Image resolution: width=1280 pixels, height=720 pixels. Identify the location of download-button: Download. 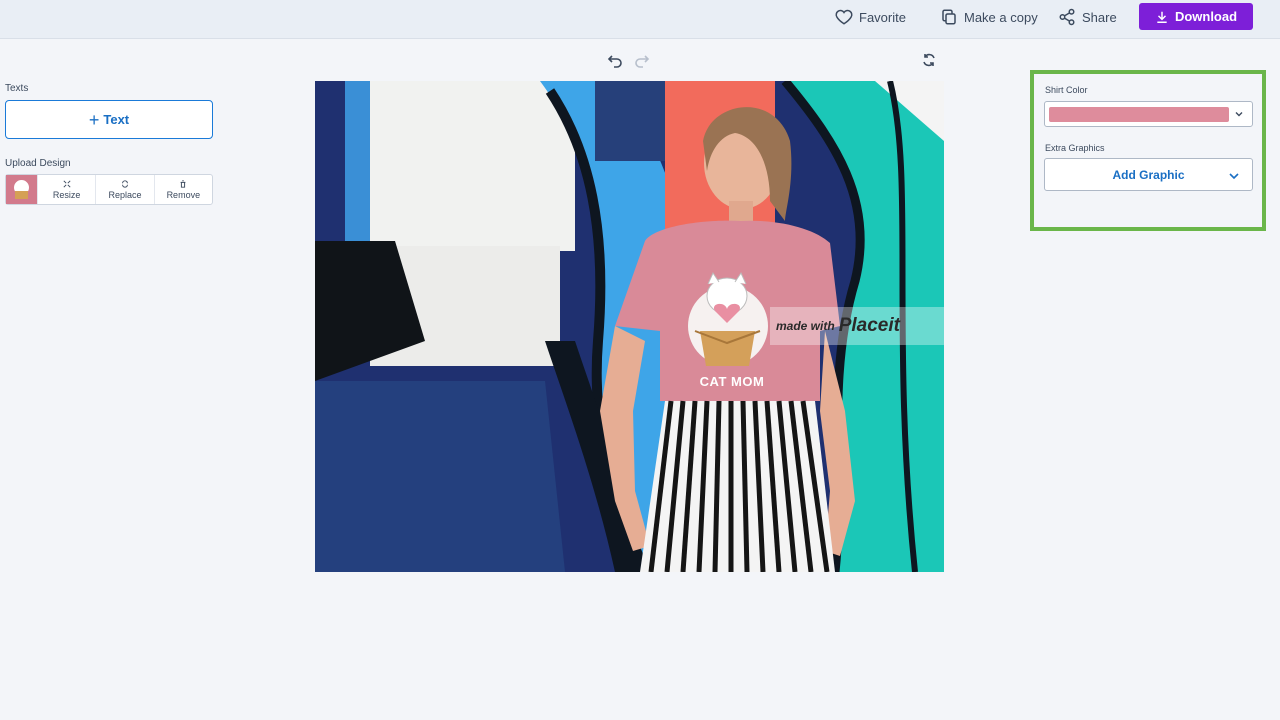
(1196, 16).